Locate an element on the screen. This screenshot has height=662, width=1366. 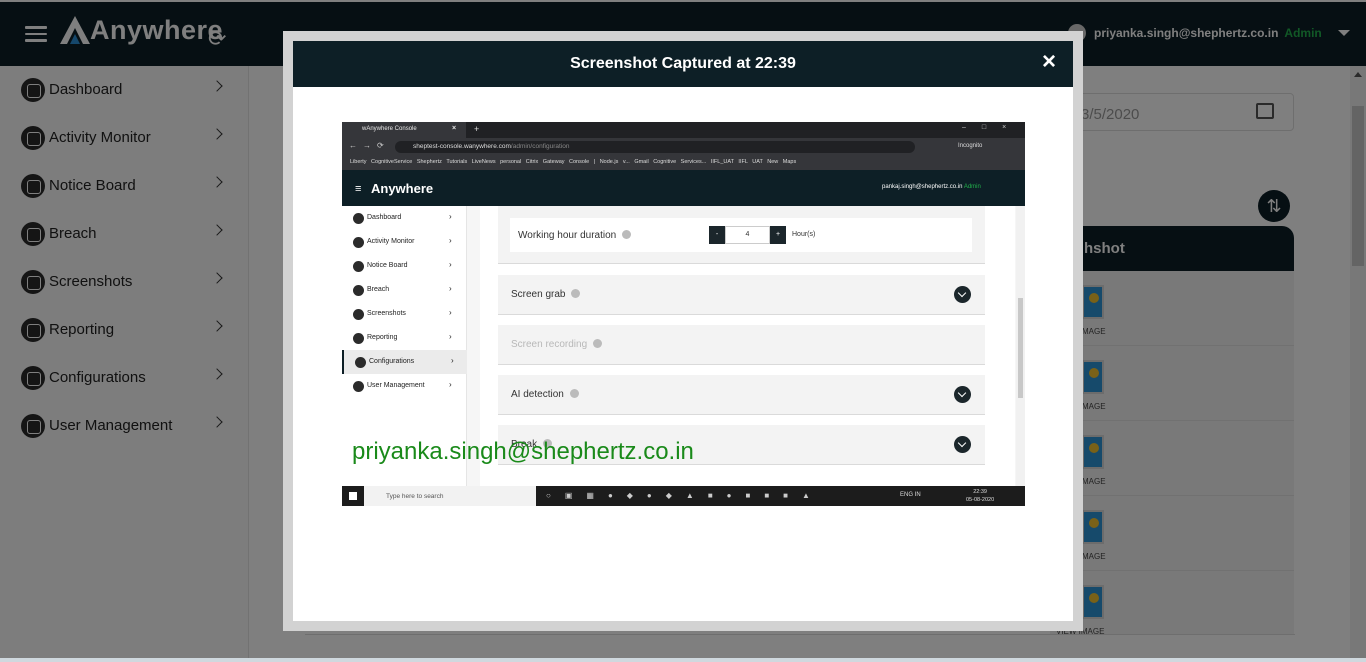
inner-nav-label: Reporting is located at coordinates (382, 337).